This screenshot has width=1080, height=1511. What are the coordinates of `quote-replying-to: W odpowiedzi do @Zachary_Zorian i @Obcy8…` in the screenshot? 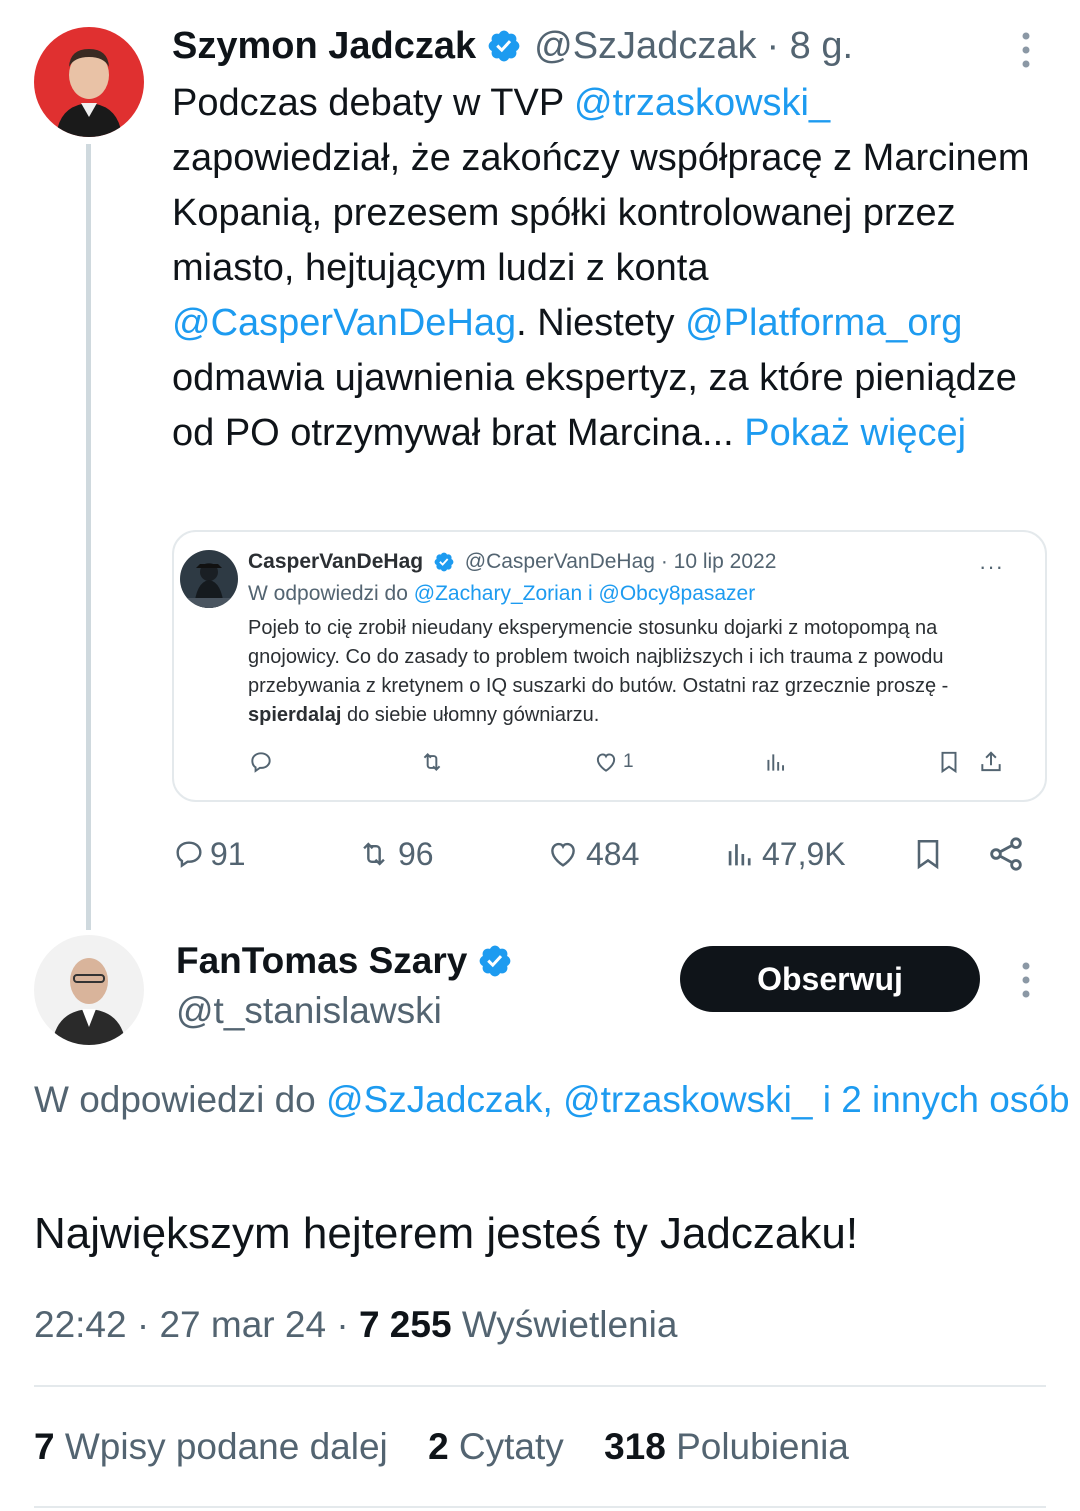 It's located at (501, 594).